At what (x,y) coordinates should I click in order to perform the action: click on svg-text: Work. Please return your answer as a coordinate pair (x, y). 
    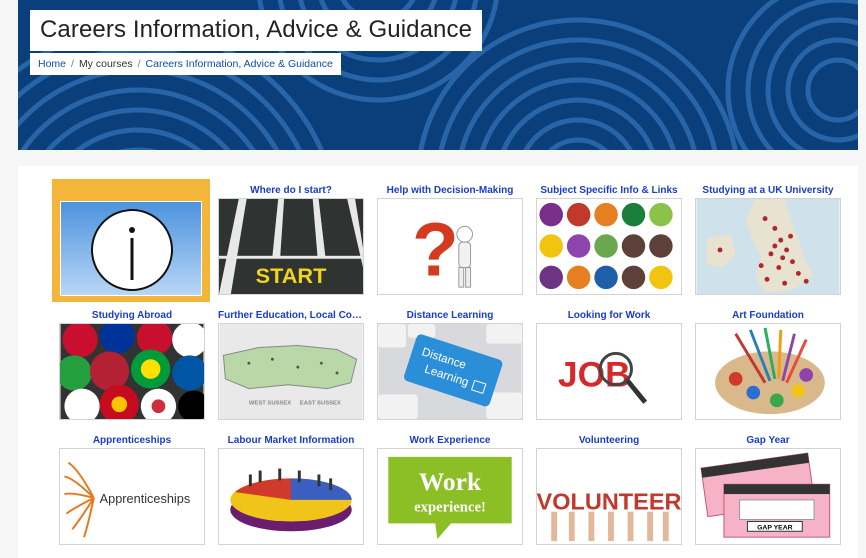
    Looking at the image, I should click on (450, 481).